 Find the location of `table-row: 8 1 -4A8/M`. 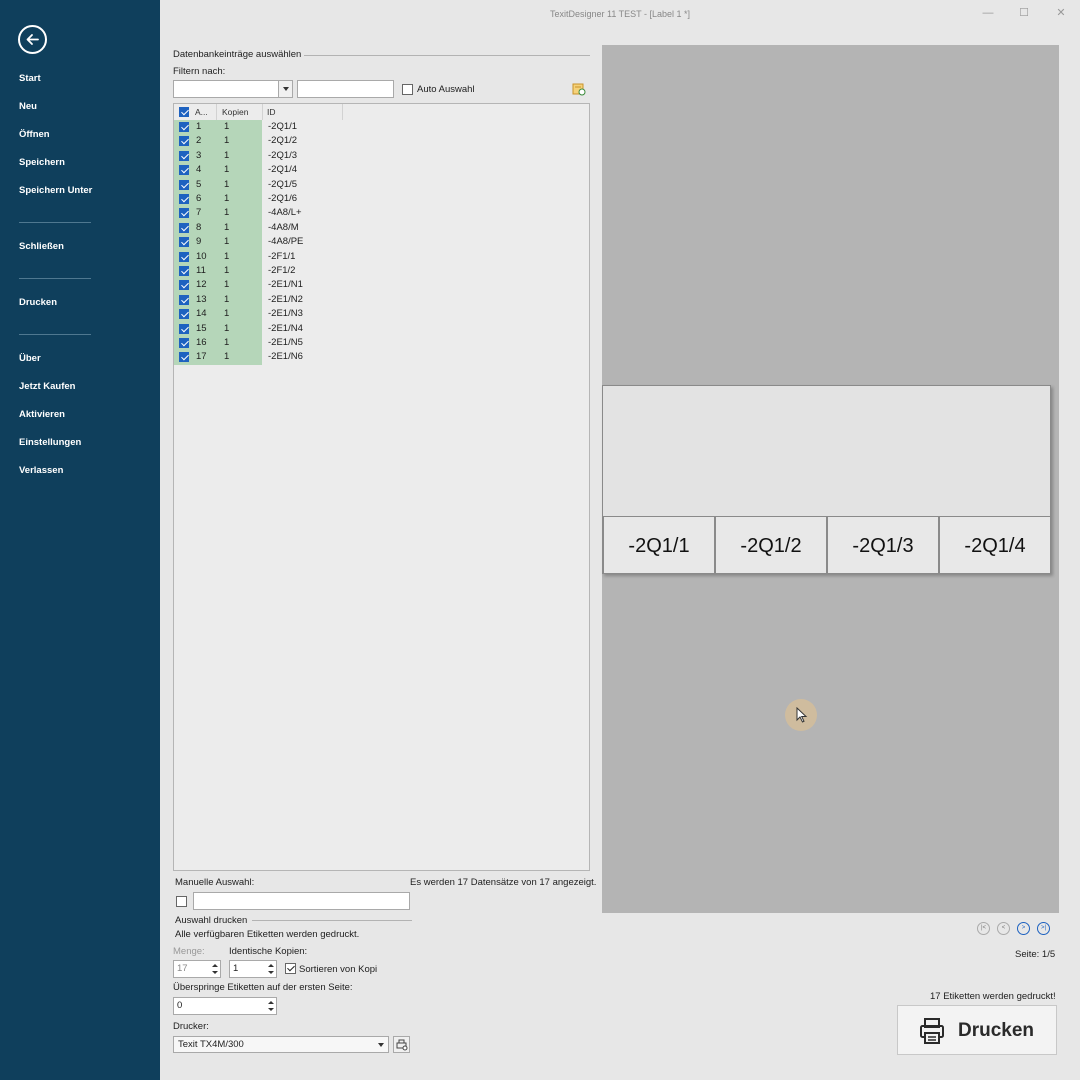

table-row: 8 1 -4A8/M is located at coordinates (259, 228).